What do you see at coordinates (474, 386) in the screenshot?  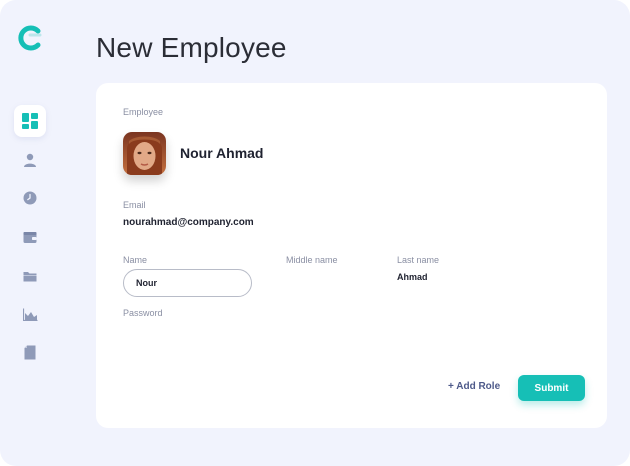 I see `add-role-button: + Add Role` at bounding box center [474, 386].